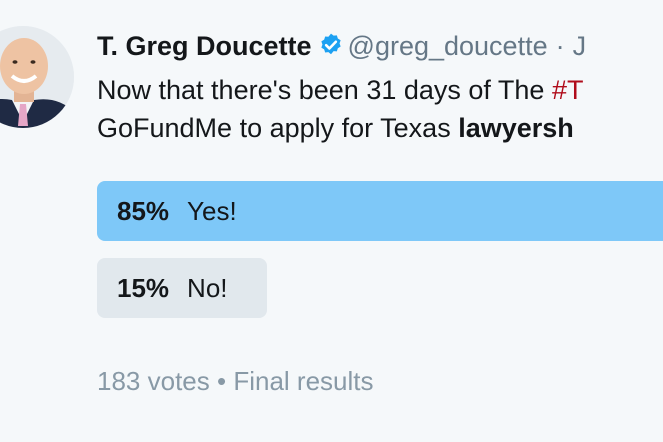 Image resolution: width=663 pixels, height=442 pixels. Describe the element at coordinates (448, 46) in the screenshot. I see `author-handle: @greg_doucette` at that location.